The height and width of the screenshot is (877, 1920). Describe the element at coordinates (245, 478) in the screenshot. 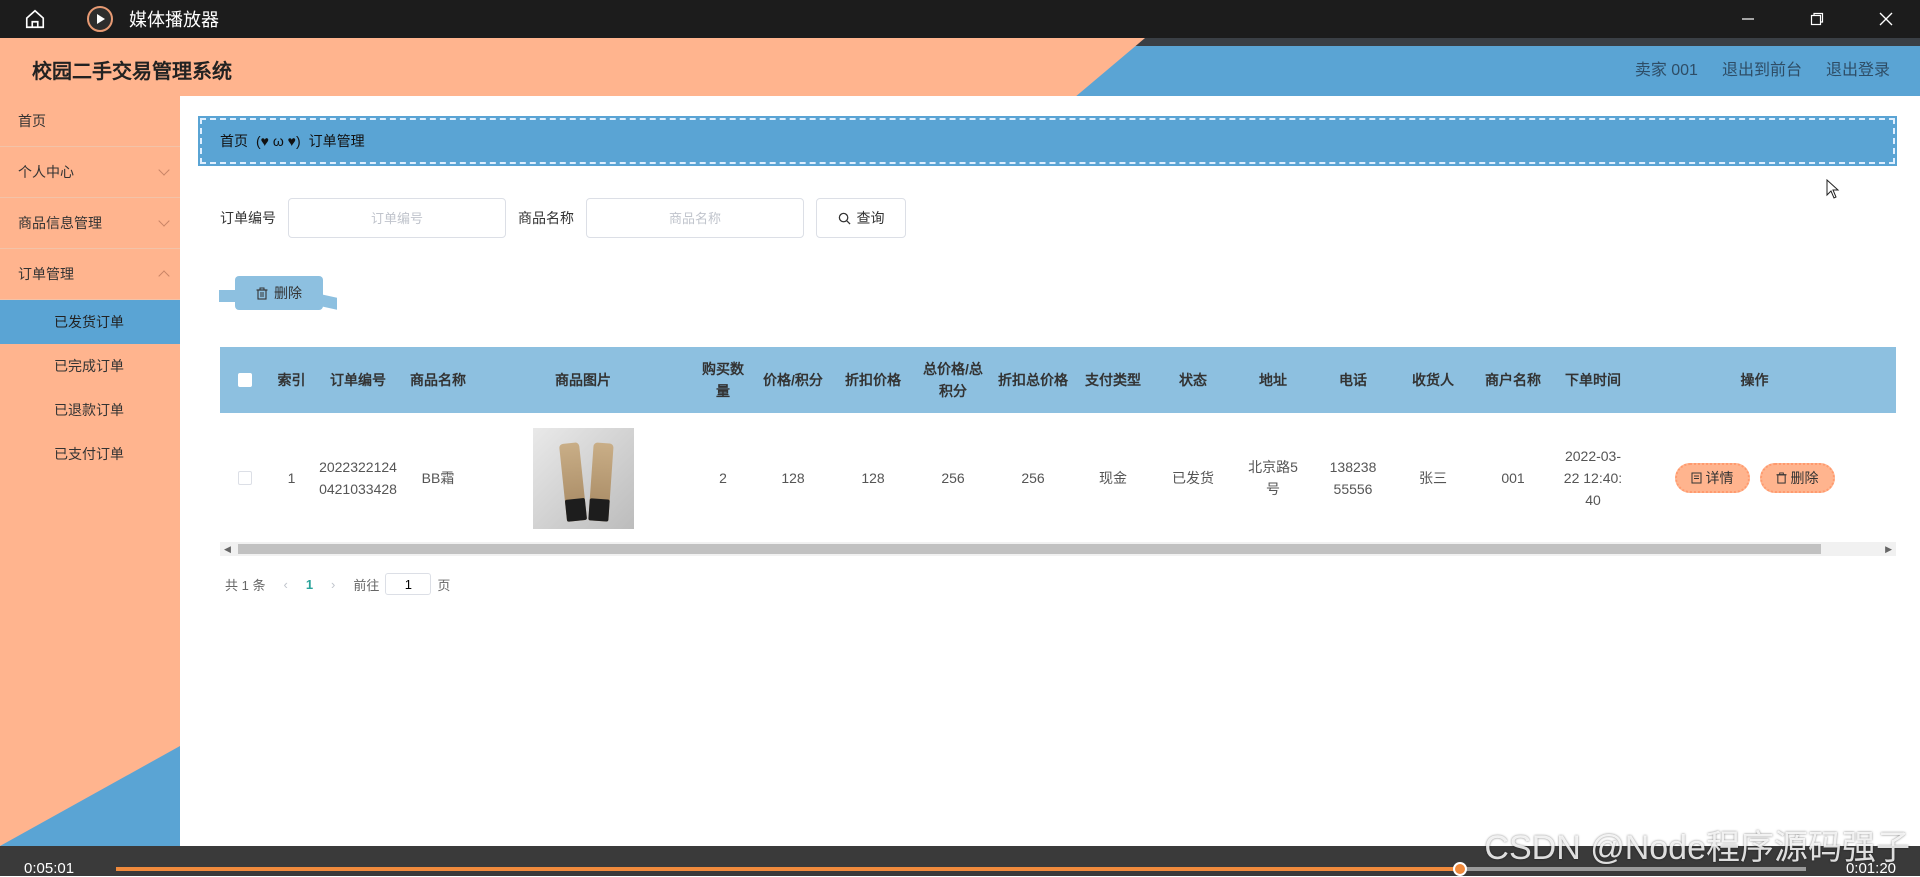

I see `row-checkbox` at that location.